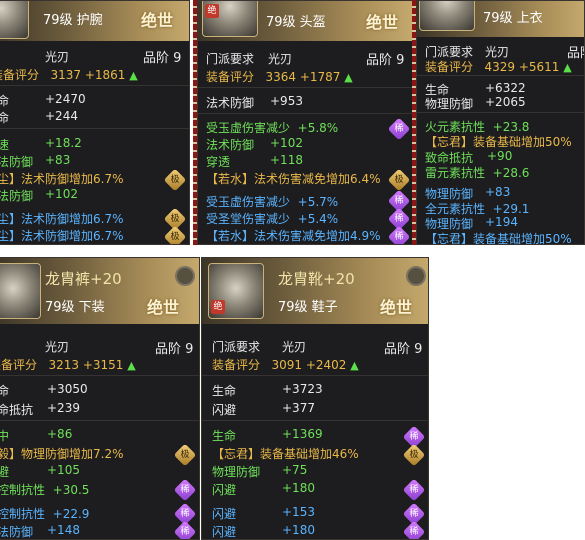 The width and height of the screenshot is (585, 540). I want to click on extra-stat-value: +75, so click(295, 470).